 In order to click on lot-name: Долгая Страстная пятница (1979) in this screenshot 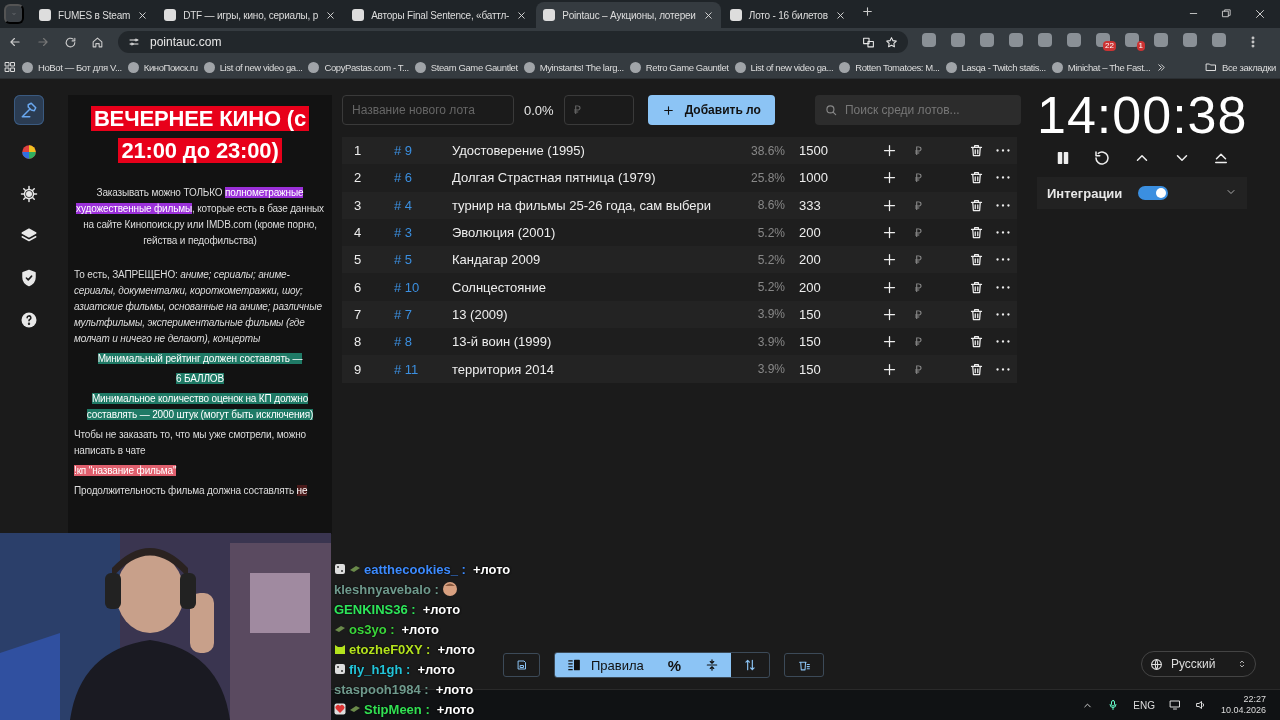, I will do `click(598, 178)`.